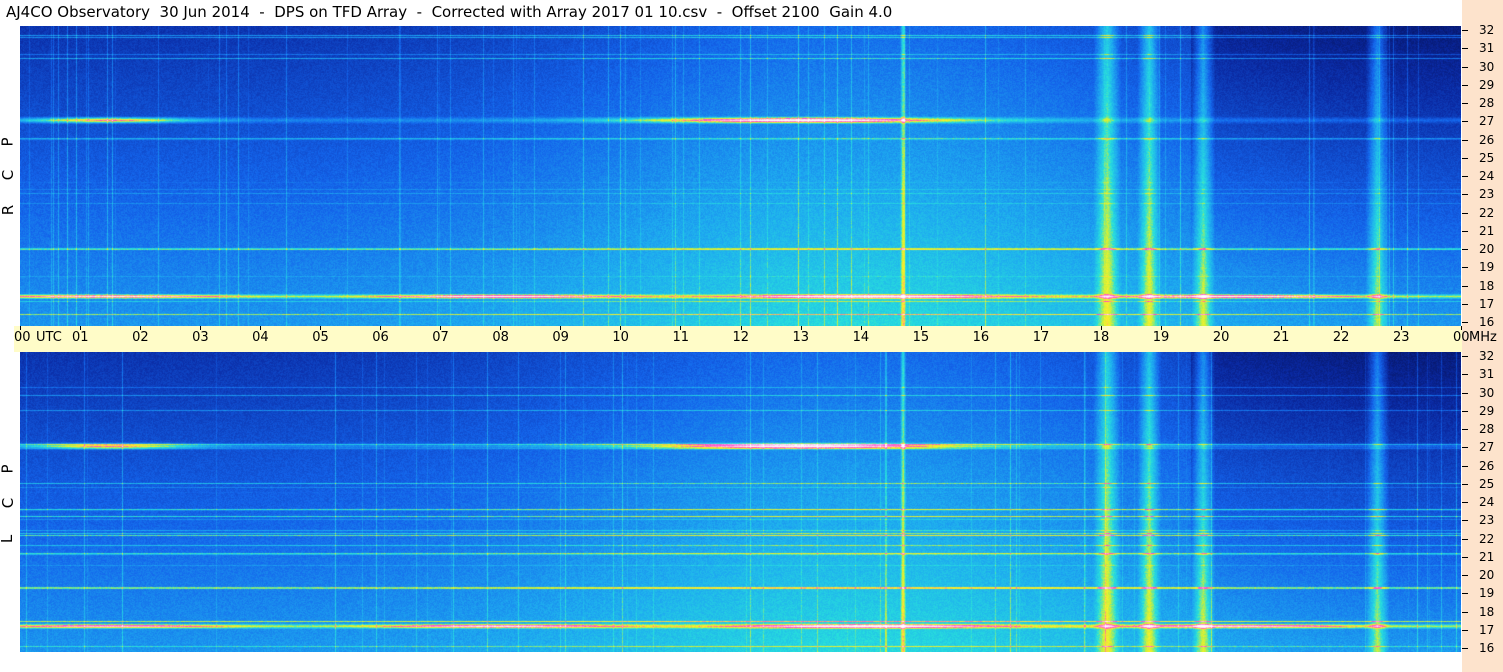  What do you see at coordinates (1101, 337) in the screenshot?
I see `time-label: 18` at bounding box center [1101, 337].